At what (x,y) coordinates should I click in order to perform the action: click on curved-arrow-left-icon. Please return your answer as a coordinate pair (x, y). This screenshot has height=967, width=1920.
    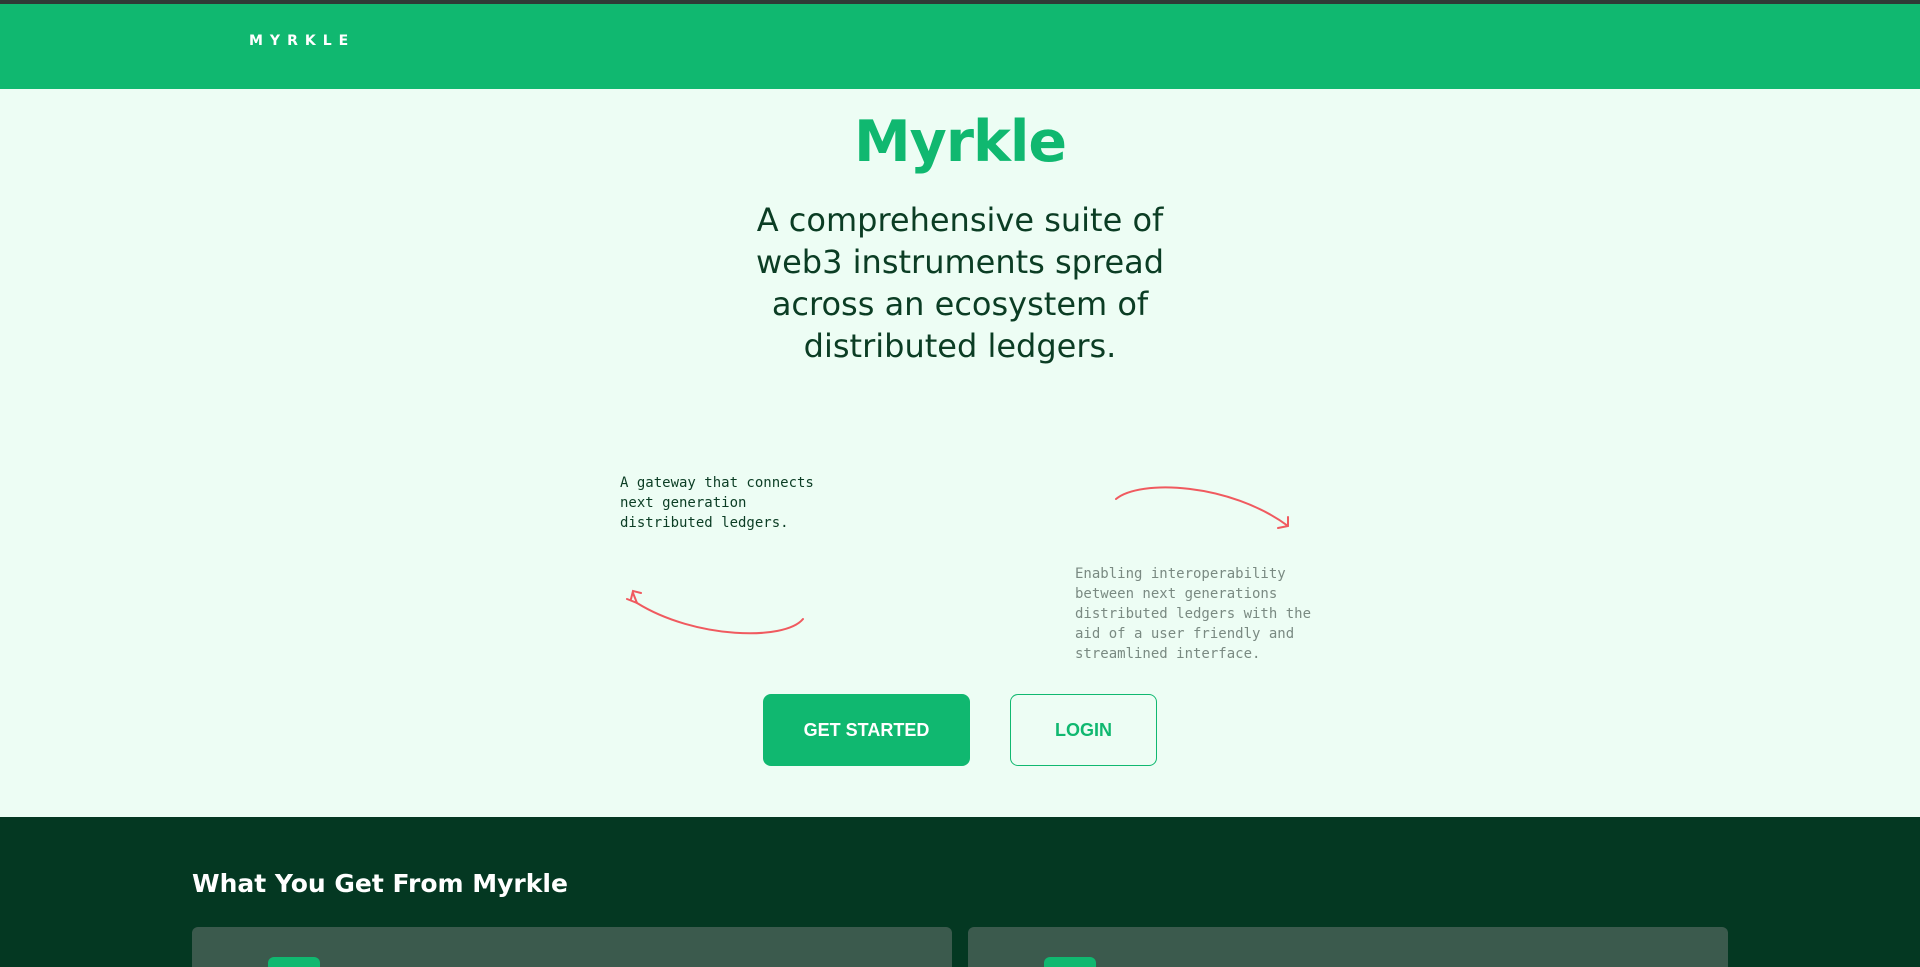
    Looking at the image, I should click on (715, 612).